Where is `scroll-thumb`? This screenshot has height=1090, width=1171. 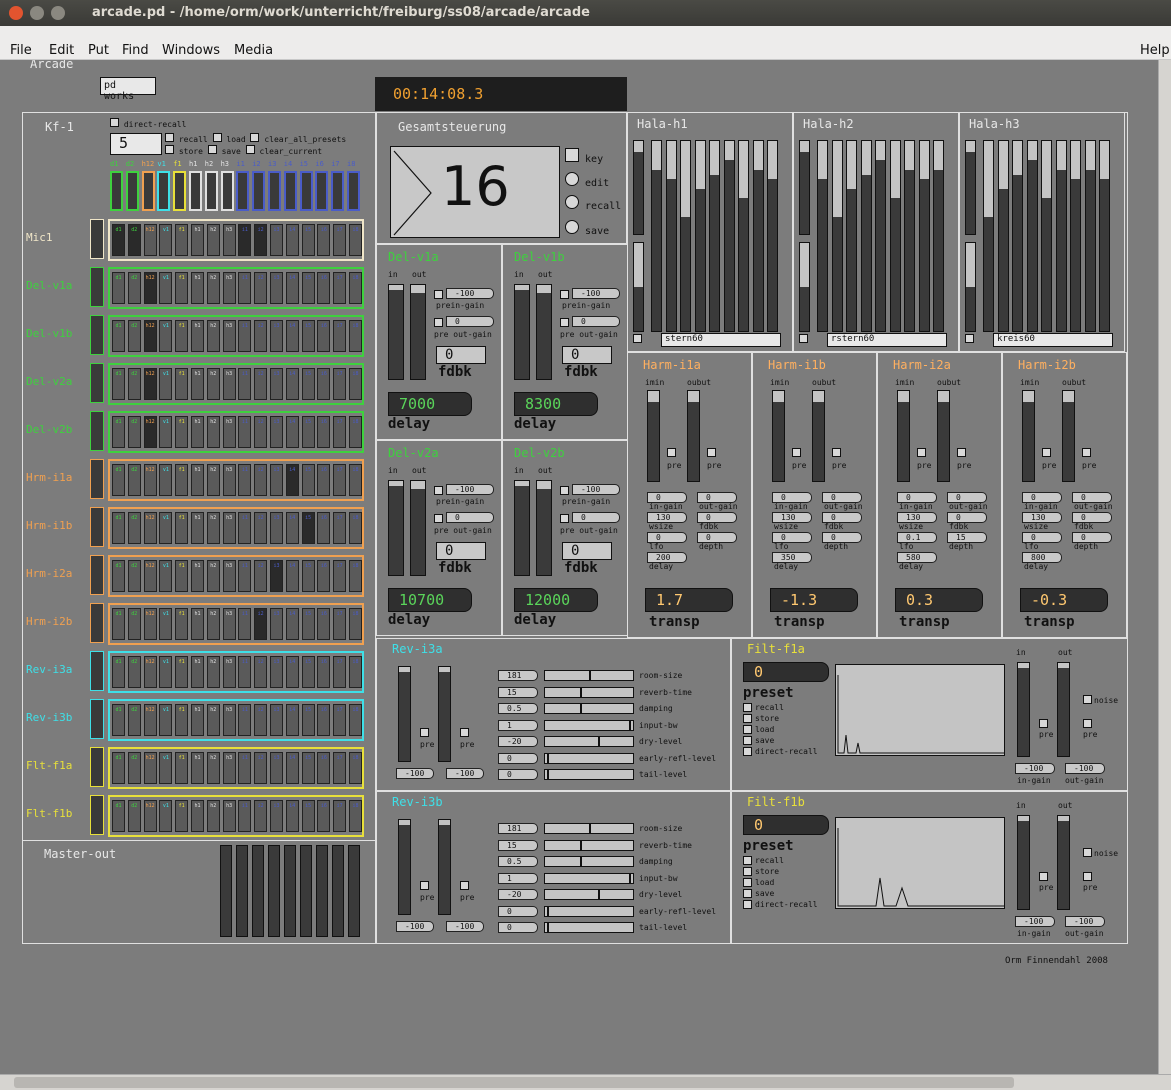
scroll-thumb is located at coordinates (514, 1082).